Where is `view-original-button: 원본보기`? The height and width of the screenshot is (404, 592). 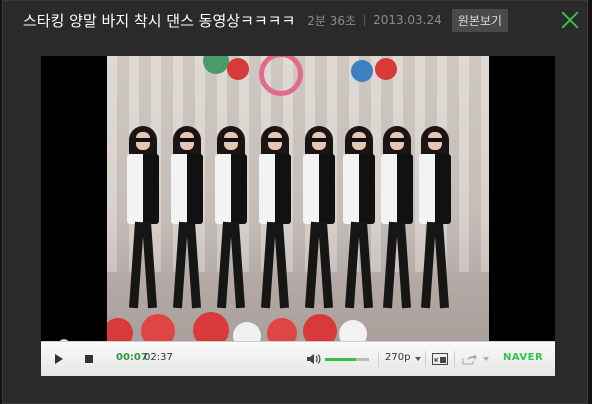 view-original-button: 원본보기 is located at coordinates (479, 20).